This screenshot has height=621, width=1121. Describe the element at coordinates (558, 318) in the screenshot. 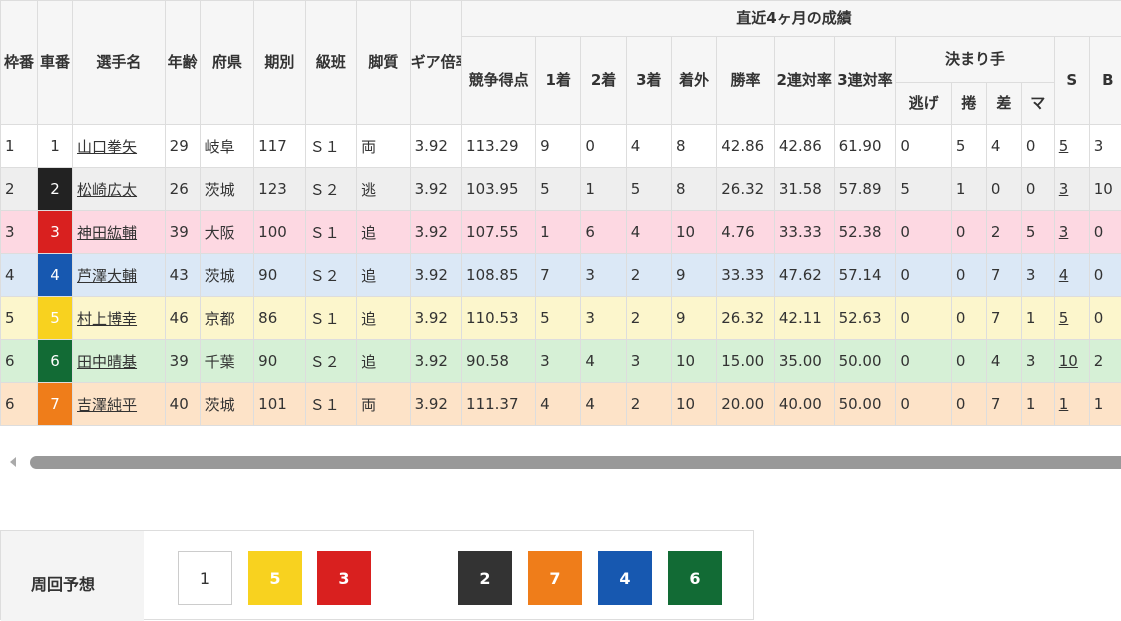

I see `cell-first: 5` at that location.